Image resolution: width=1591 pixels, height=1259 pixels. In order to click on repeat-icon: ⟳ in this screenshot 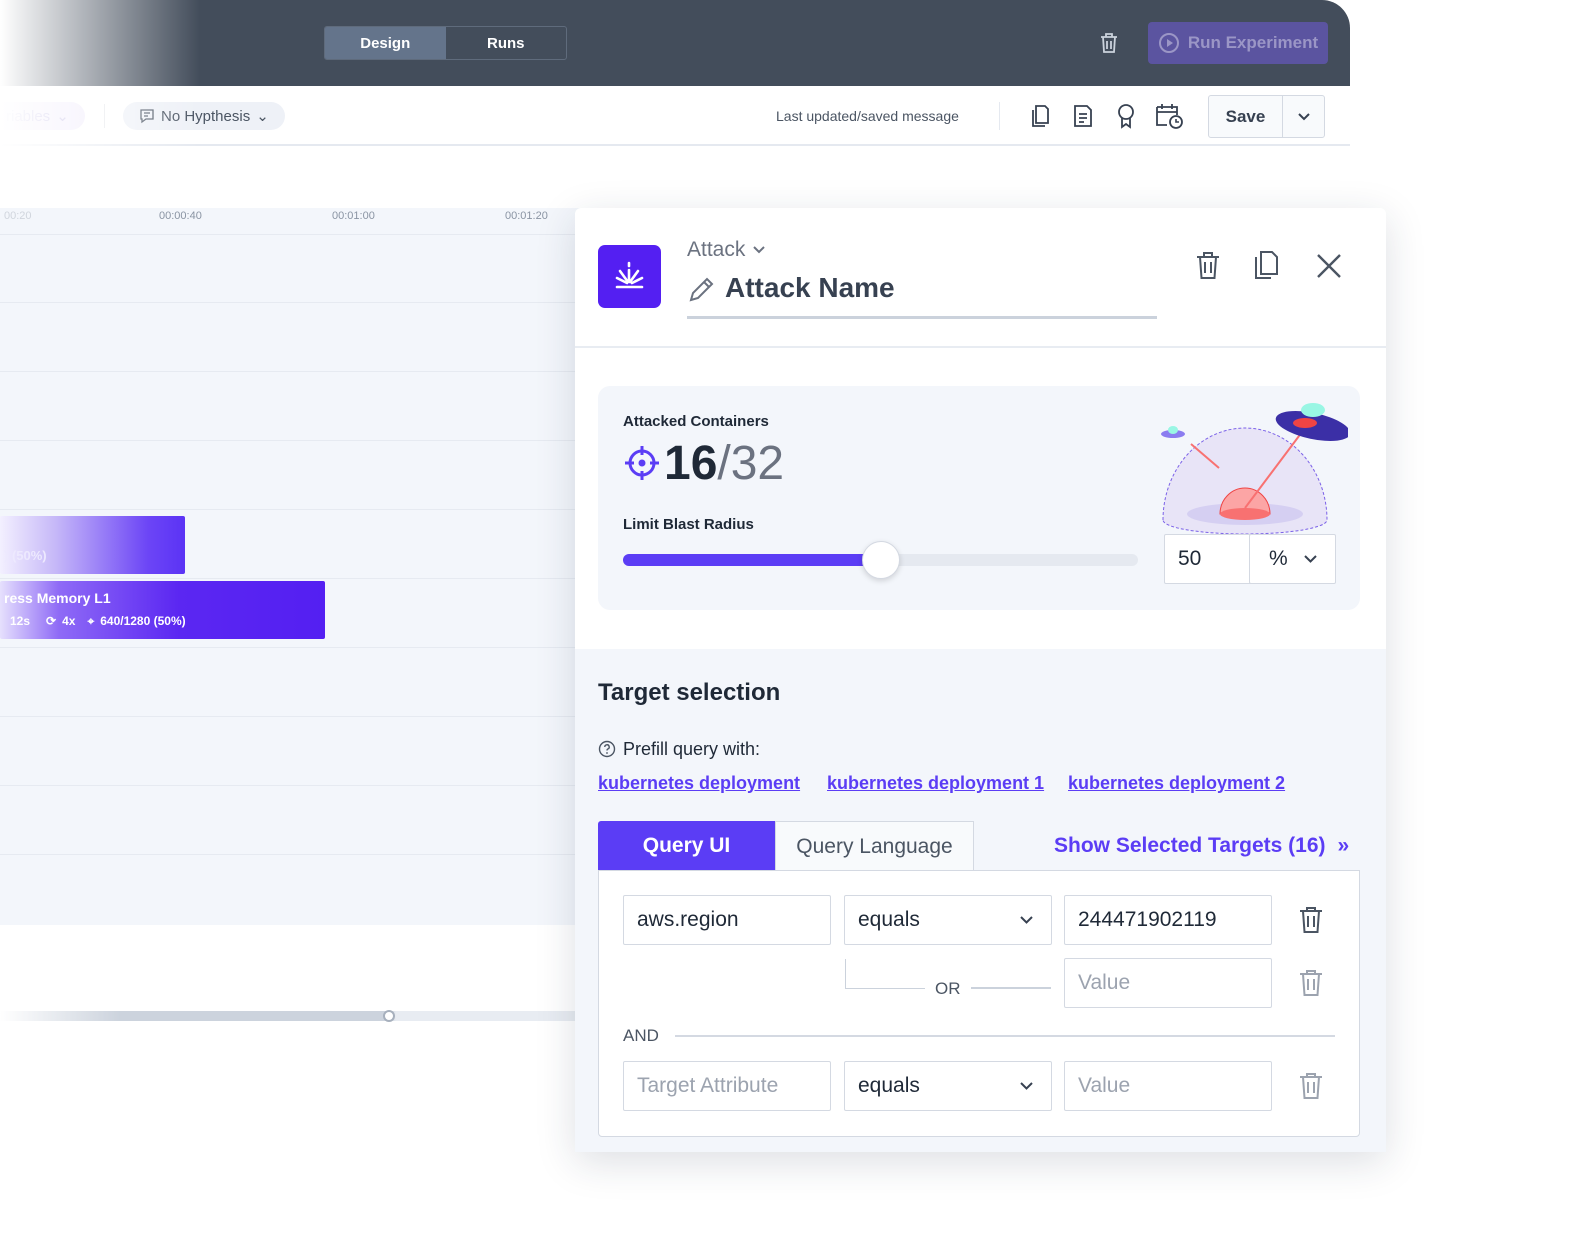, I will do `click(51, 621)`.